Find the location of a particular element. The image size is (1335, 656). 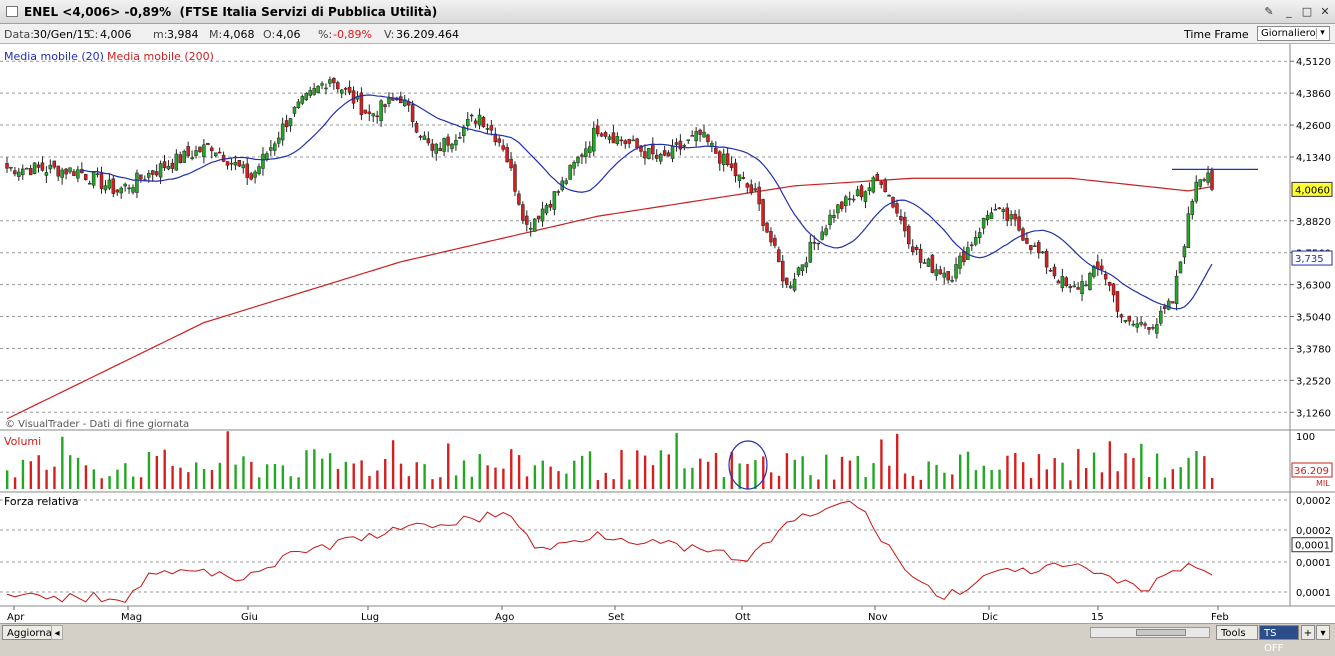

low-value: 3,984 is located at coordinates (183, 34).